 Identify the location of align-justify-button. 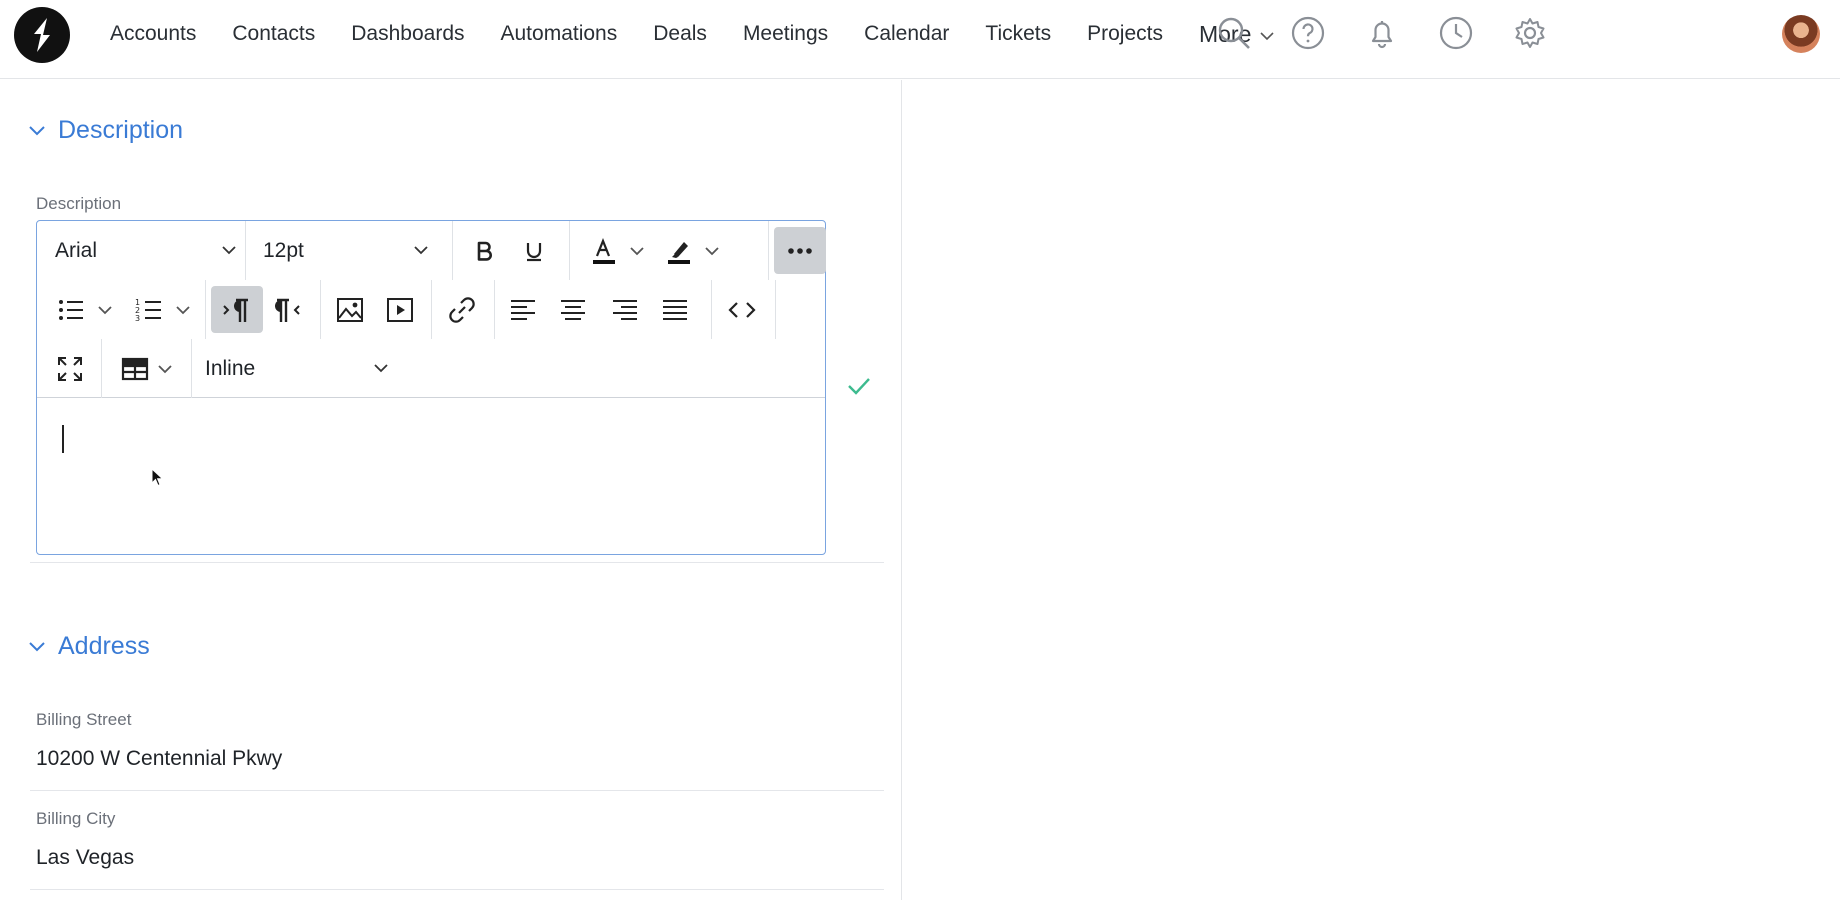
(675, 309).